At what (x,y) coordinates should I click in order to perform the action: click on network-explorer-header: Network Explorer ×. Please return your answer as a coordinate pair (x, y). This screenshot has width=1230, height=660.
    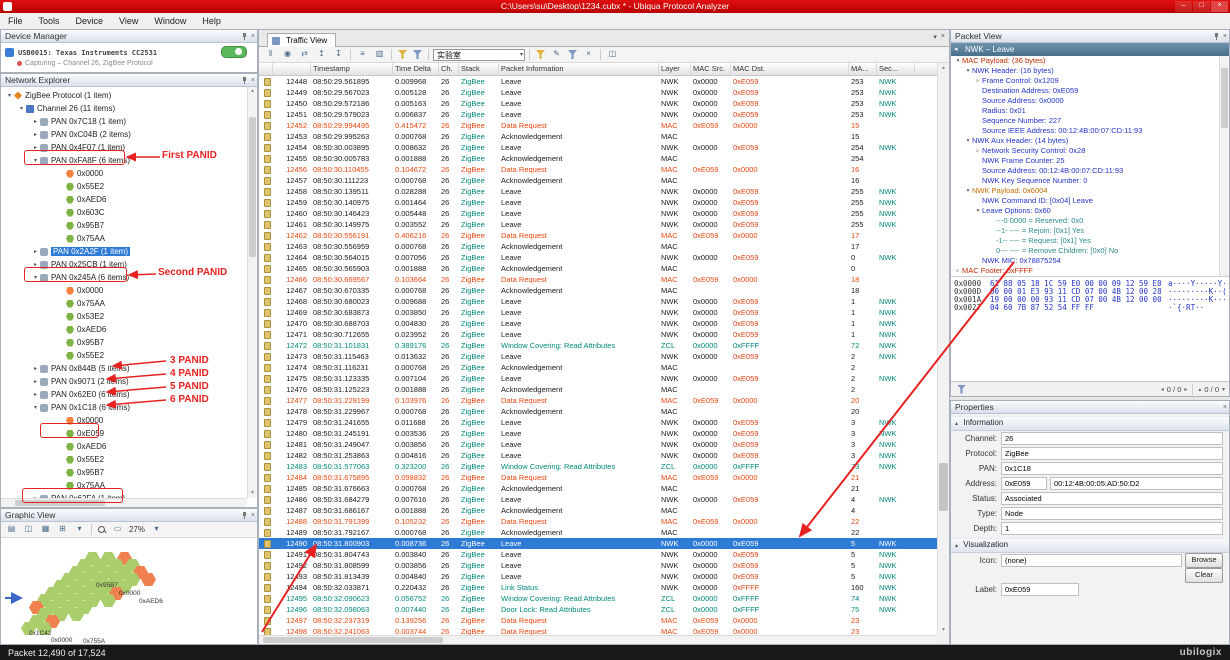
    Looking at the image, I should click on (129, 80).